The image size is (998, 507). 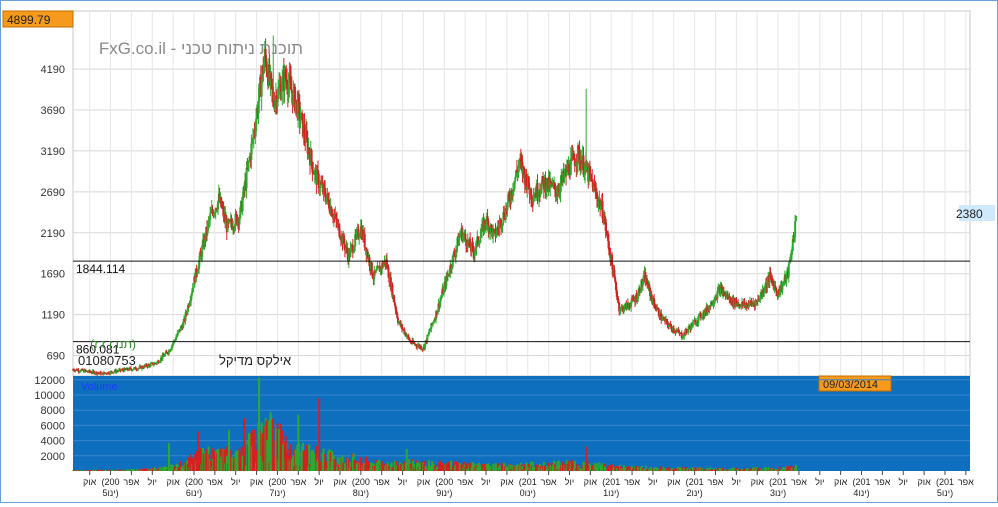 I want to click on volume-y-tick-label: 12000, so click(x=49, y=381).